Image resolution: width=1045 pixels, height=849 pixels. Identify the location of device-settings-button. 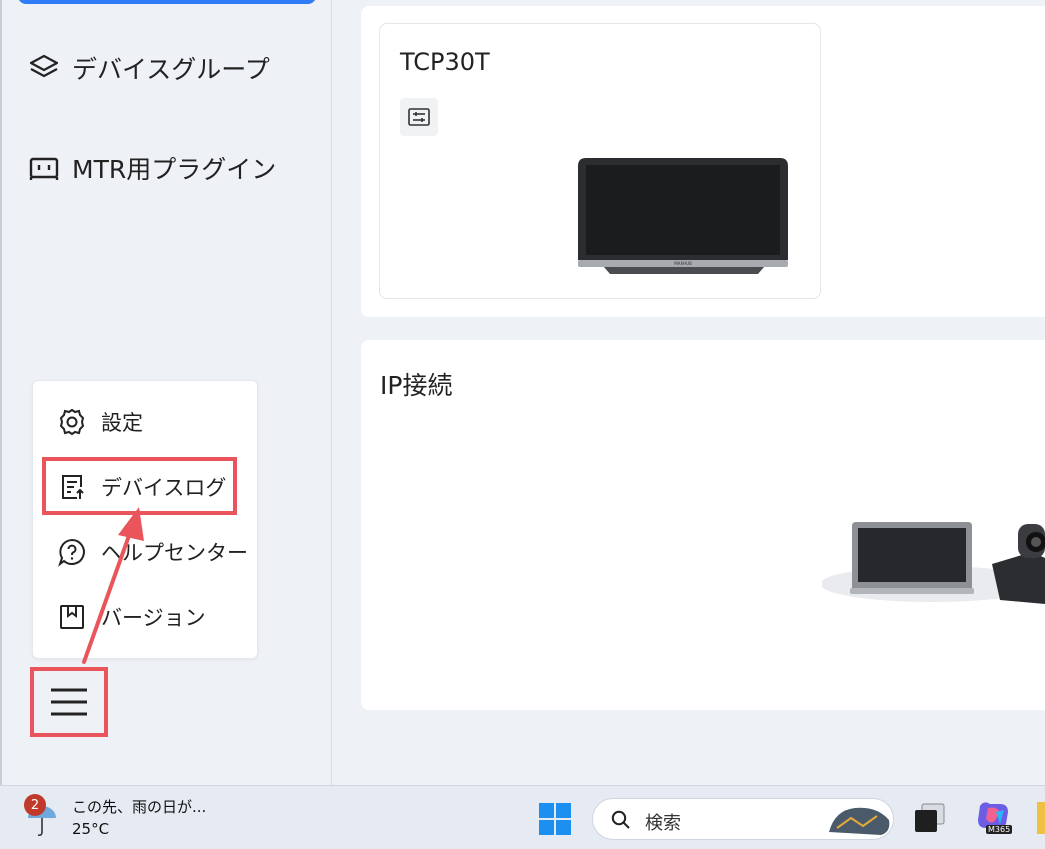
(419, 117).